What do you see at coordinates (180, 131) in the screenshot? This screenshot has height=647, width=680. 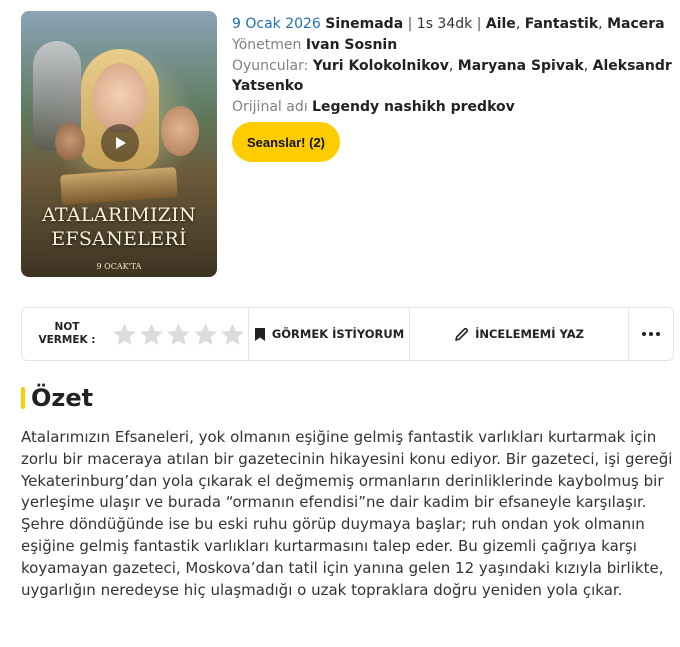 I see `poster-figure-man` at bounding box center [180, 131].